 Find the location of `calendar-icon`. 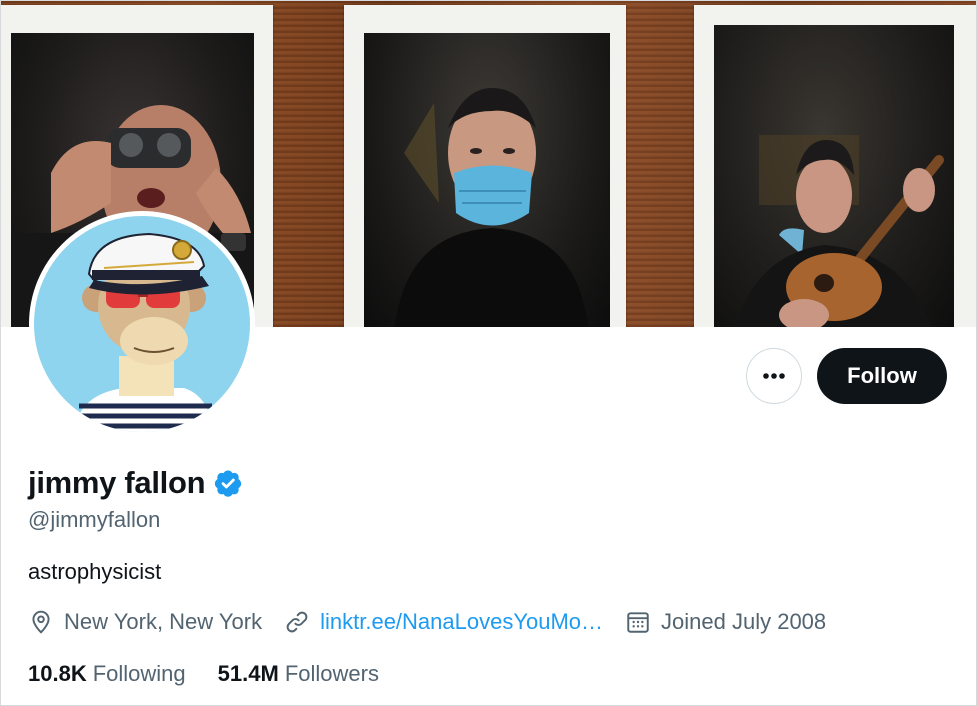

calendar-icon is located at coordinates (638, 622).